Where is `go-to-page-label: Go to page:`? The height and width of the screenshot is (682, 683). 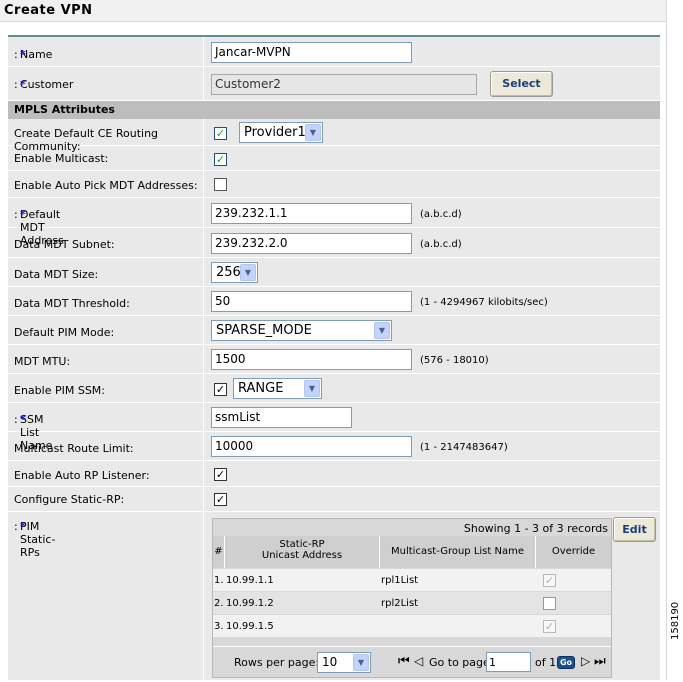
go-to-page-label: Go to page: is located at coordinates (461, 662).